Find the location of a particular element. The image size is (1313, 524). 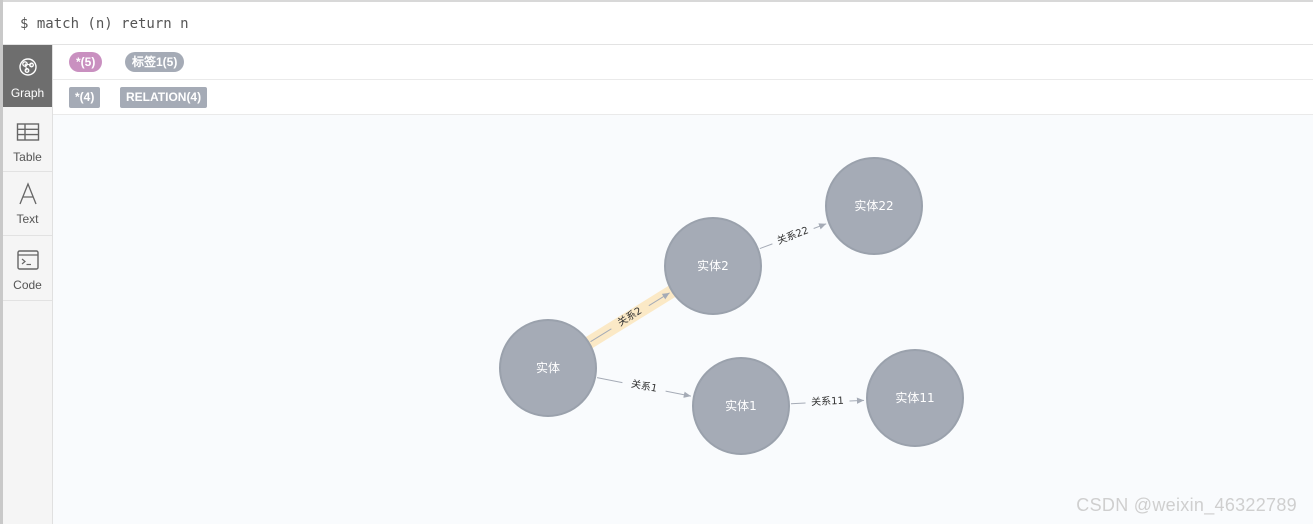

sidebar-item-label: Graph is located at coordinates (27, 93).